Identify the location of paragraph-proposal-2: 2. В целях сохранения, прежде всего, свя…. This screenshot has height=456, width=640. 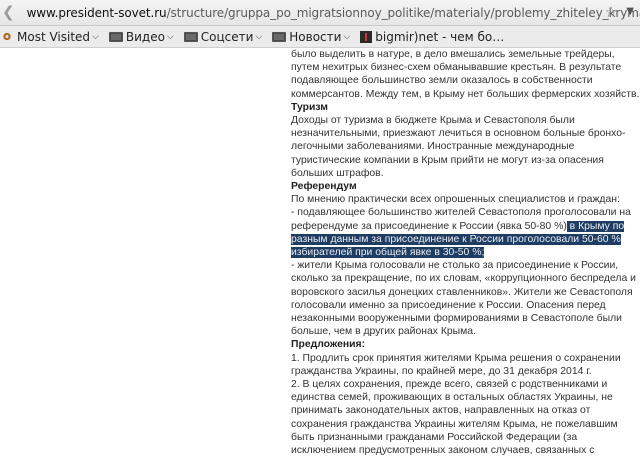
(454, 417).